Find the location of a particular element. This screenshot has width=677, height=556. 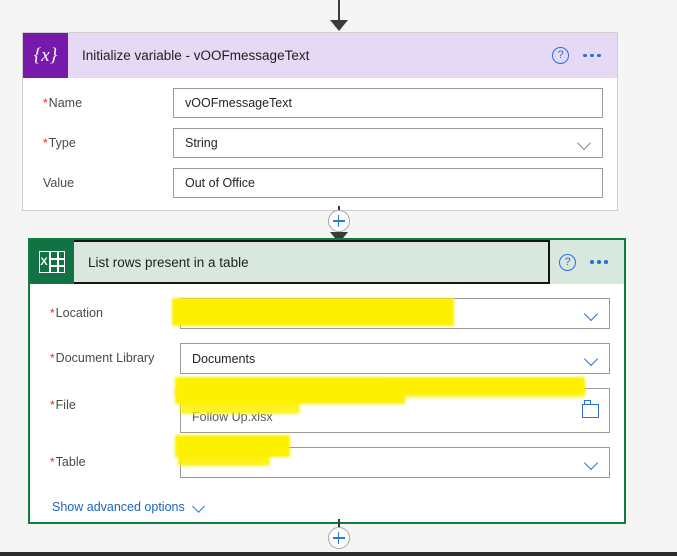

field-row-location: *Location is located at coordinates (327, 313).